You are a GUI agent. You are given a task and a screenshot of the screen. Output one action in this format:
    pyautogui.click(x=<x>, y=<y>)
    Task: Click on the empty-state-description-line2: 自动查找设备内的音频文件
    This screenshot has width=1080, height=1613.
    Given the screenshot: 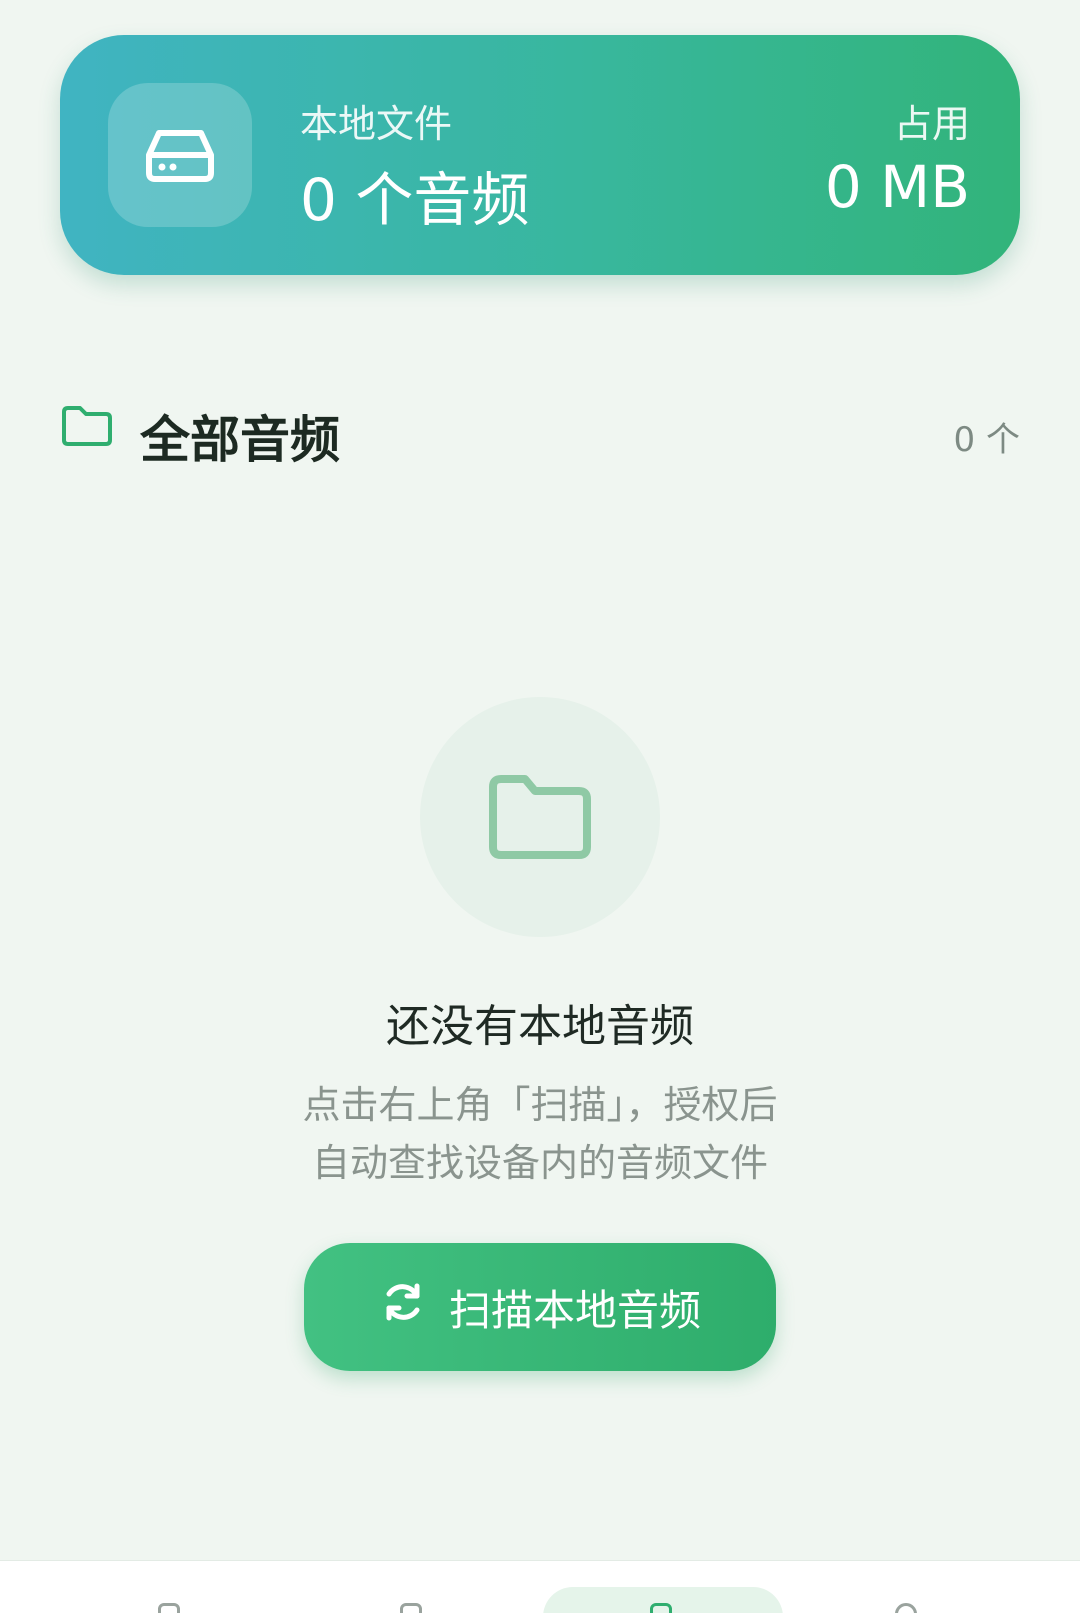 What is the action you would take?
    pyautogui.click(x=539, y=1163)
    